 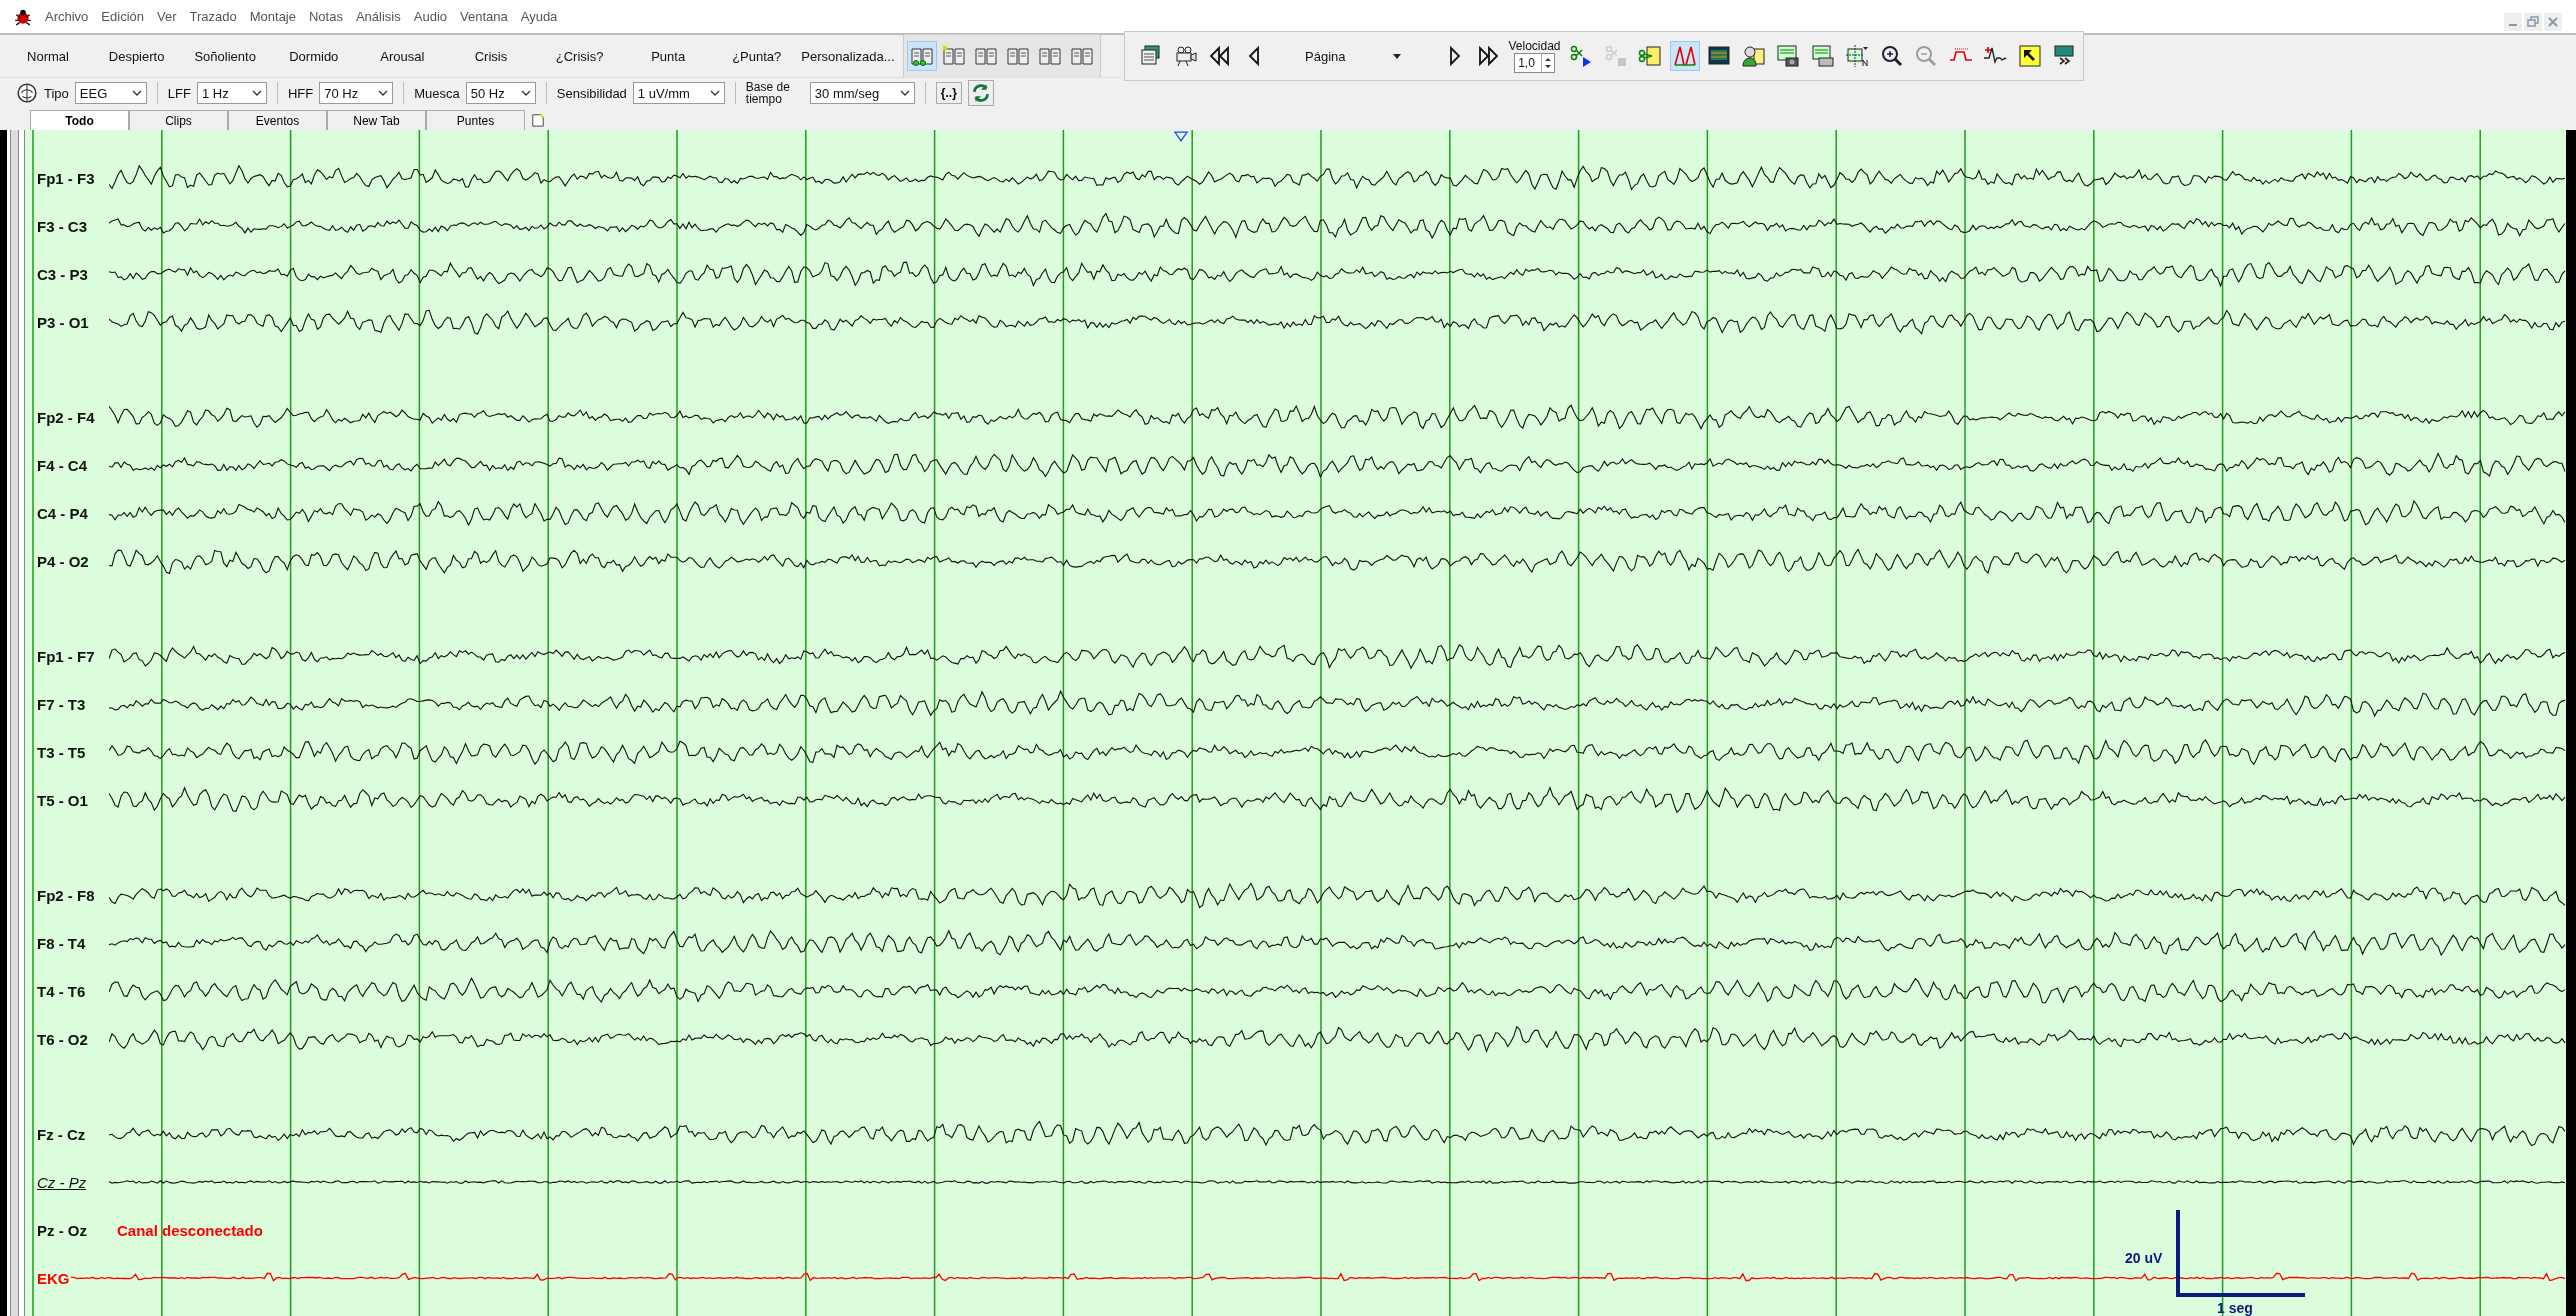 What do you see at coordinates (1534, 46) in the screenshot?
I see `speed-label: Velocidad` at bounding box center [1534, 46].